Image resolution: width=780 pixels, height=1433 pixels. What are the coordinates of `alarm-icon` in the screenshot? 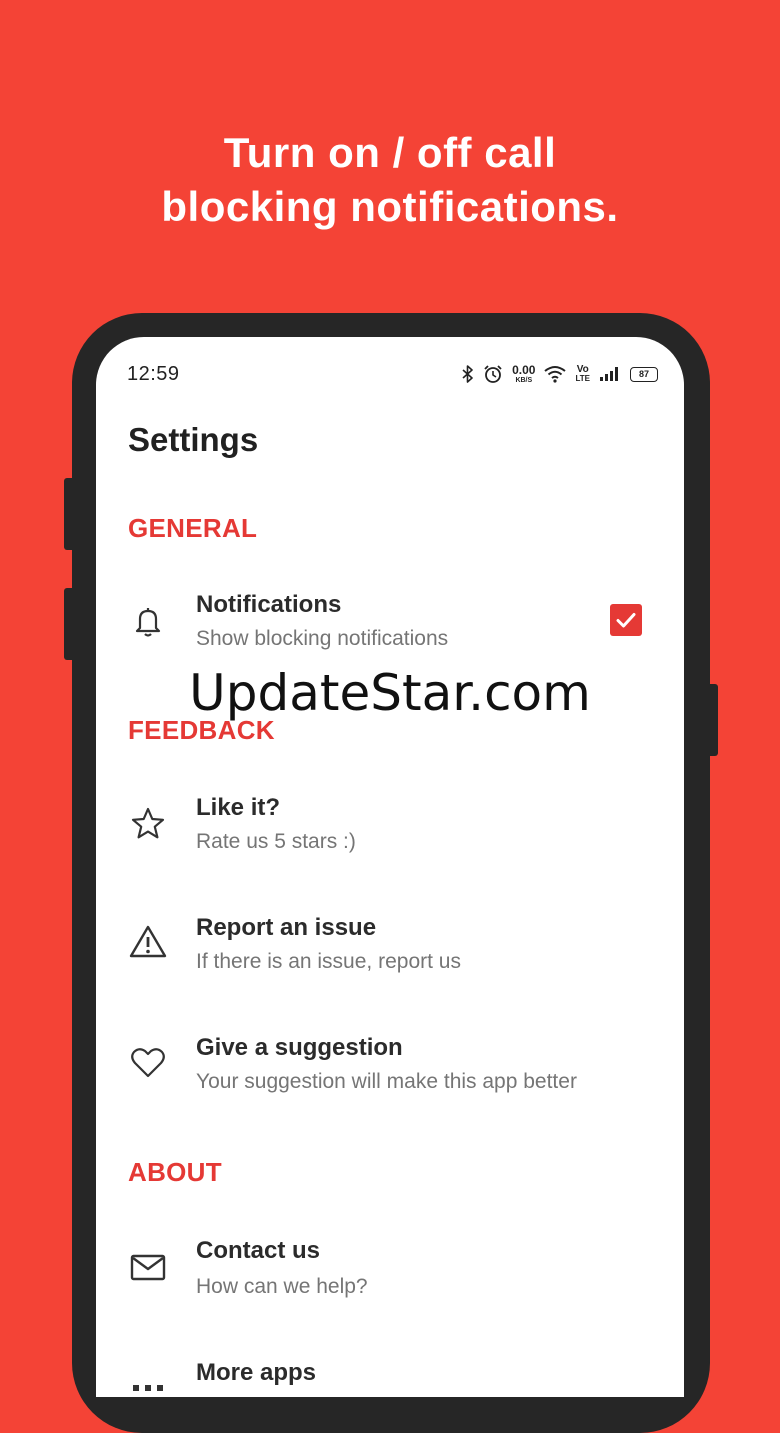 It's located at (493, 374).